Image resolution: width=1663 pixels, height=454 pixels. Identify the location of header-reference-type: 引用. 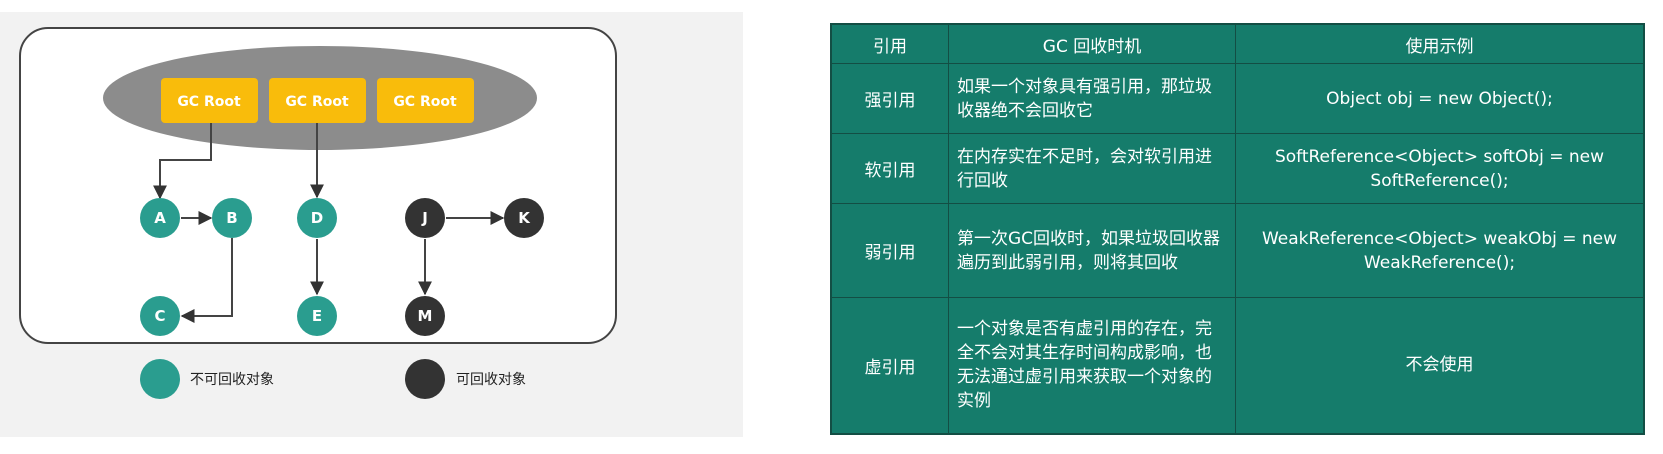
(889, 43).